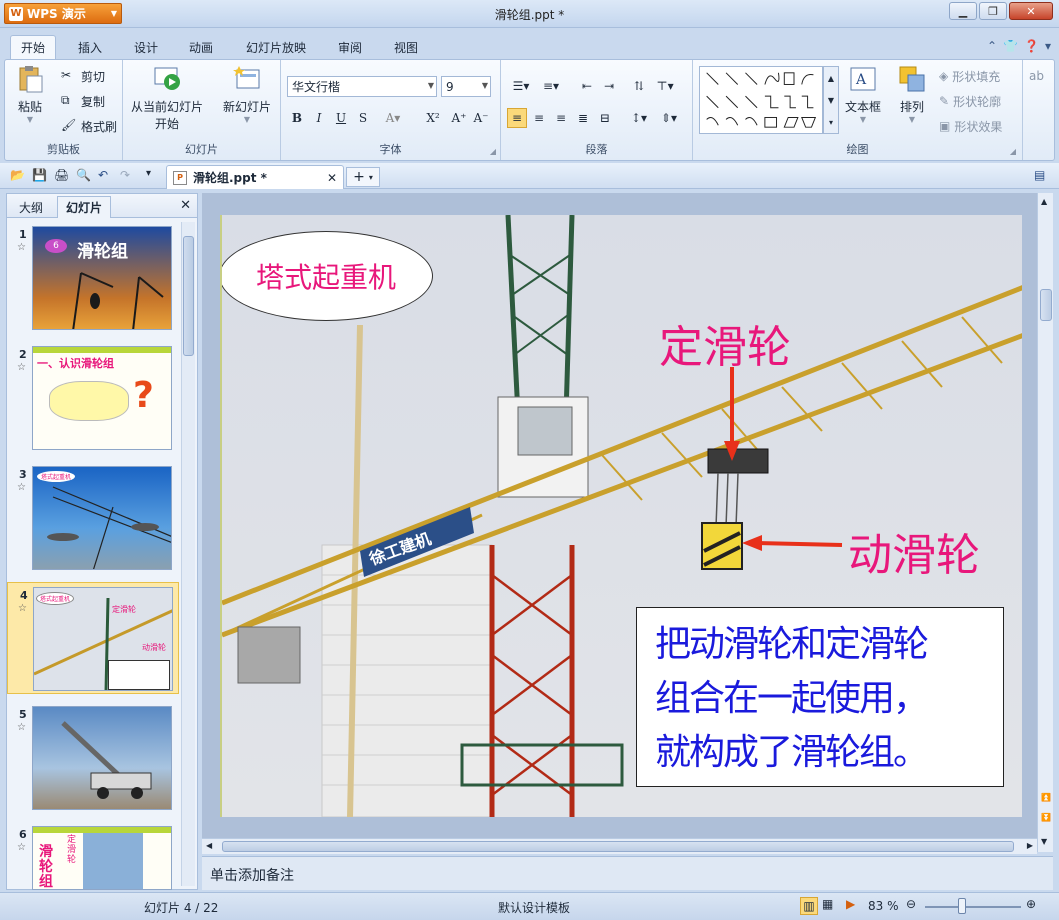  What do you see at coordinates (62, 176) in the screenshot?
I see `print-icon: 🖨` at bounding box center [62, 176].